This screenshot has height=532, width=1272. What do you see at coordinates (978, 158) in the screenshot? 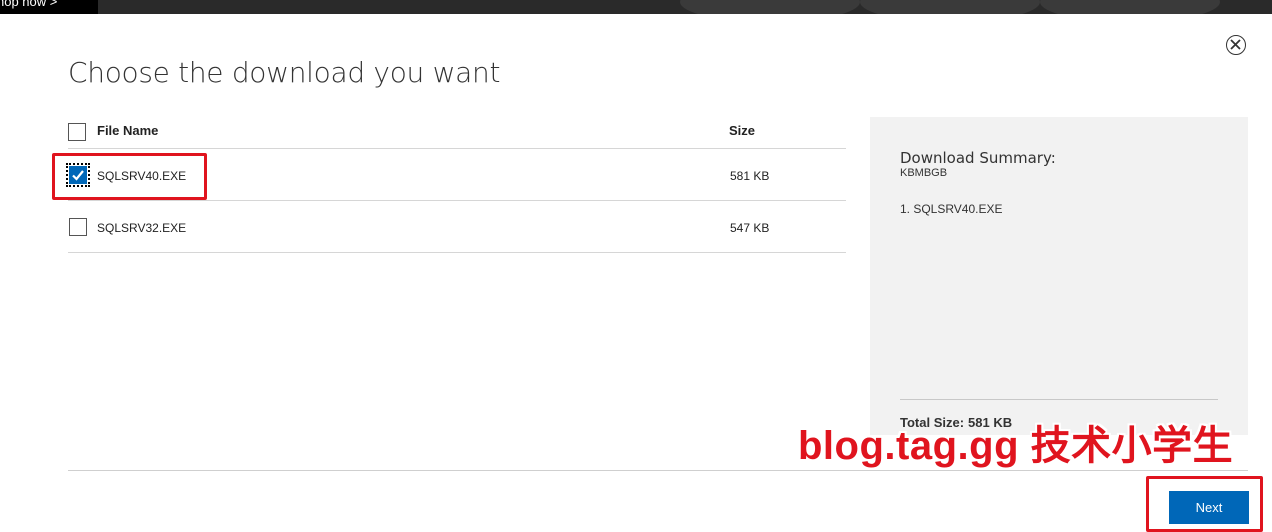
I see `summary-title: Download Summary:` at bounding box center [978, 158].